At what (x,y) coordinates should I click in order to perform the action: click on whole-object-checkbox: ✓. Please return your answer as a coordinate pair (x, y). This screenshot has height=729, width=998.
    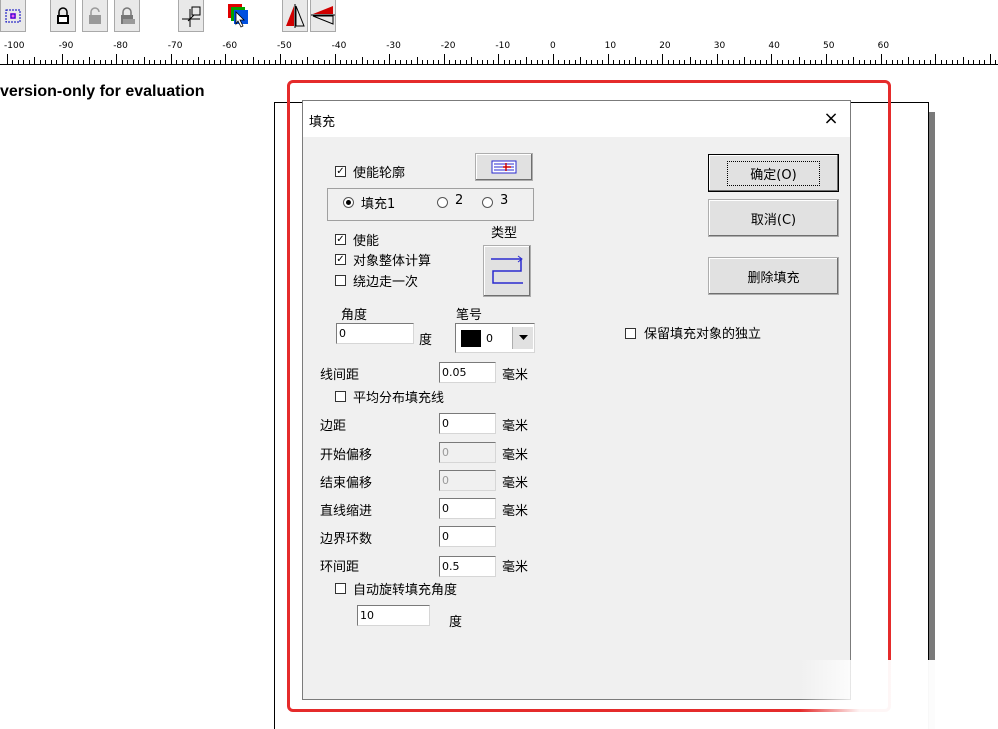
    Looking at the image, I should click on (340, 259).